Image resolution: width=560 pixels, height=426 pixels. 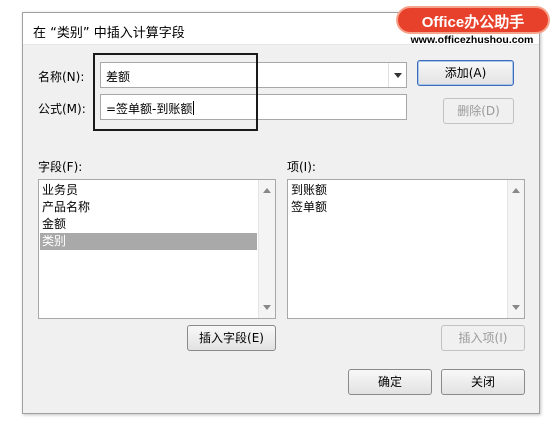 I want to click on fields-listbox: 业务员 产品名称 金额 类别, so click(x=157, y=249).